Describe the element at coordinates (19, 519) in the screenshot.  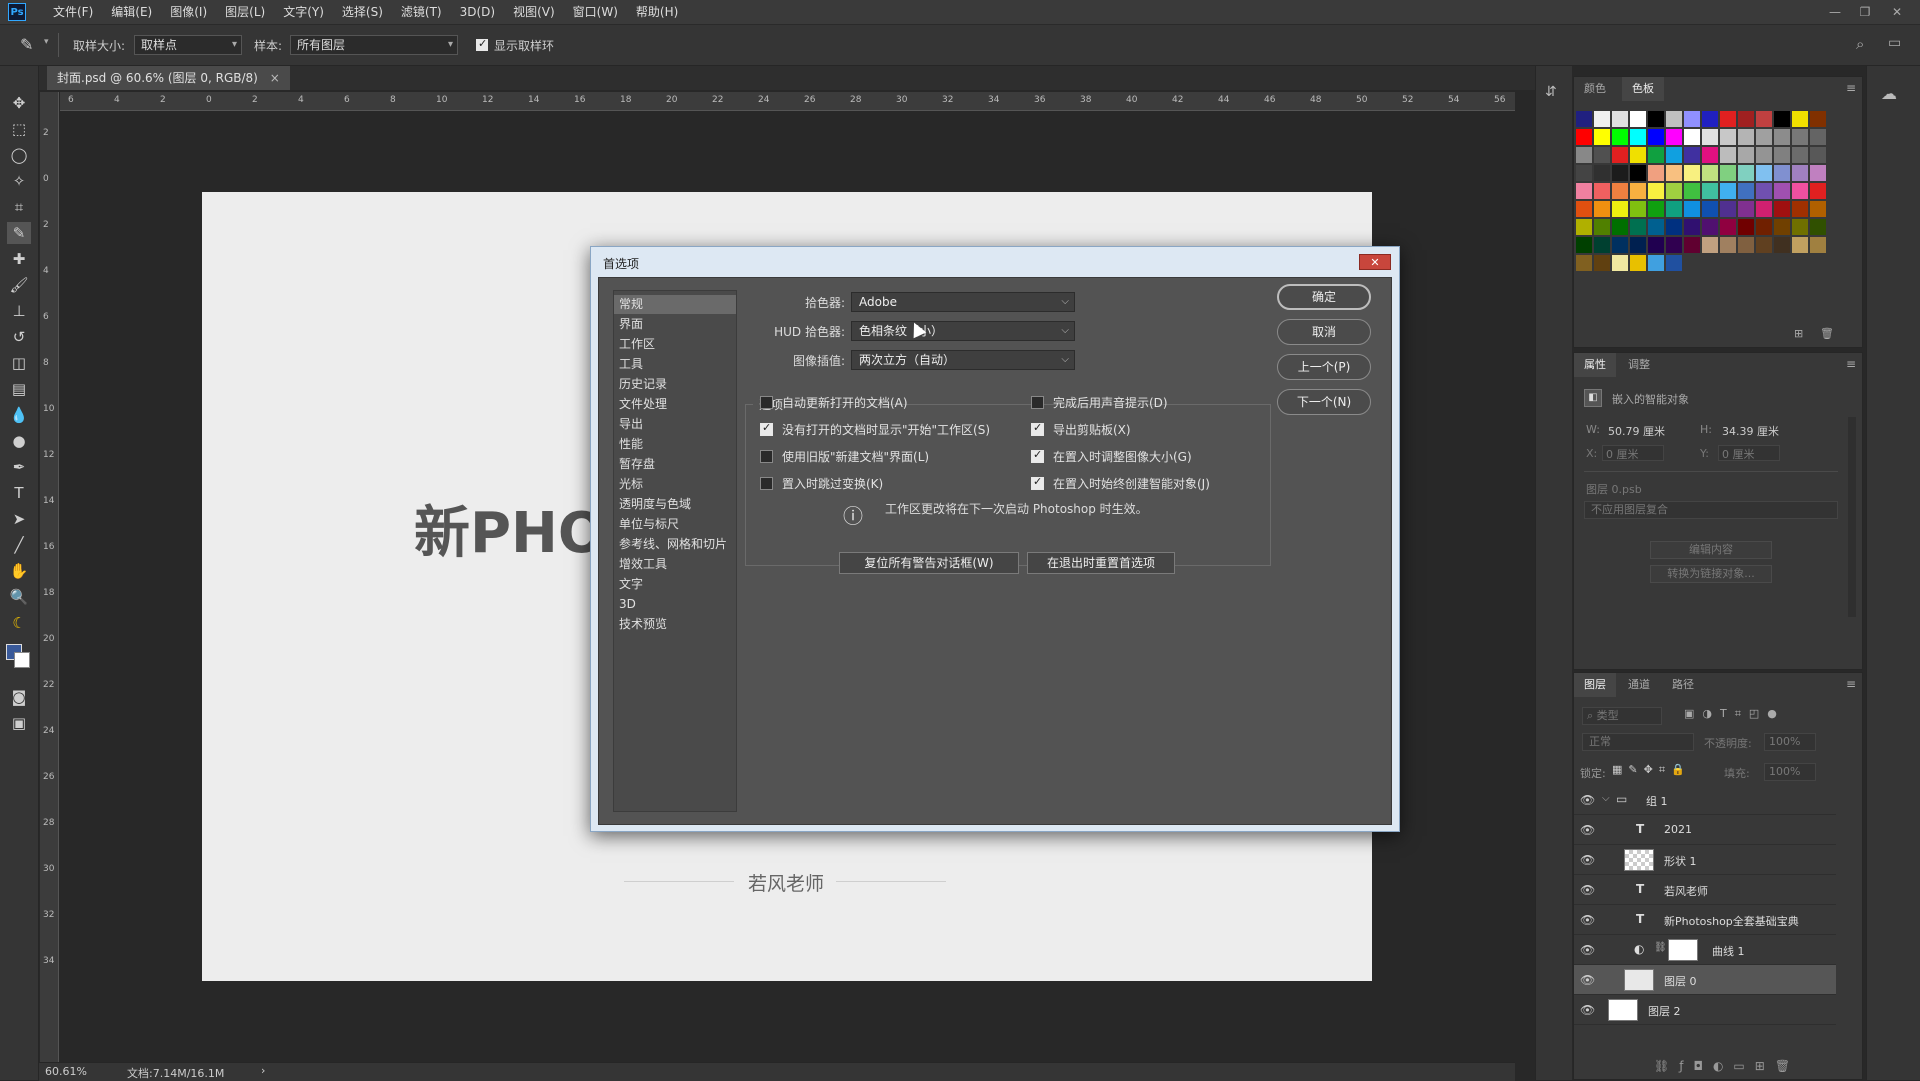
I see `path-select-tool-icon: ➤` at that location.